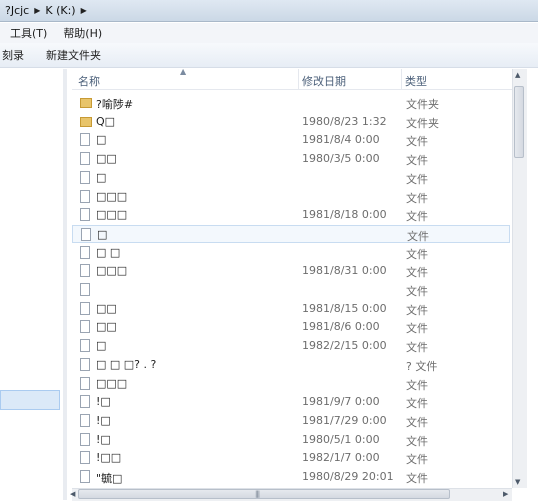  I want to click on file-row: "毓□ 1980/8/29 20:01 文件, so click(291, 477).